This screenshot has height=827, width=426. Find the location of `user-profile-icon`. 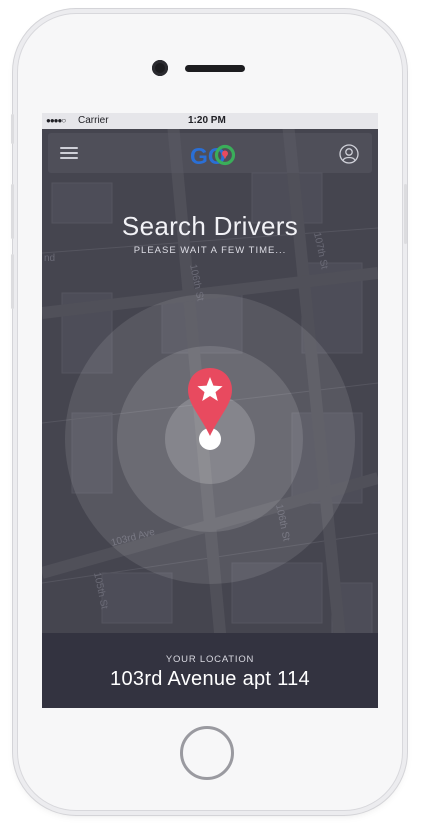

user-profile-icon is located at coordinates (349, 154).